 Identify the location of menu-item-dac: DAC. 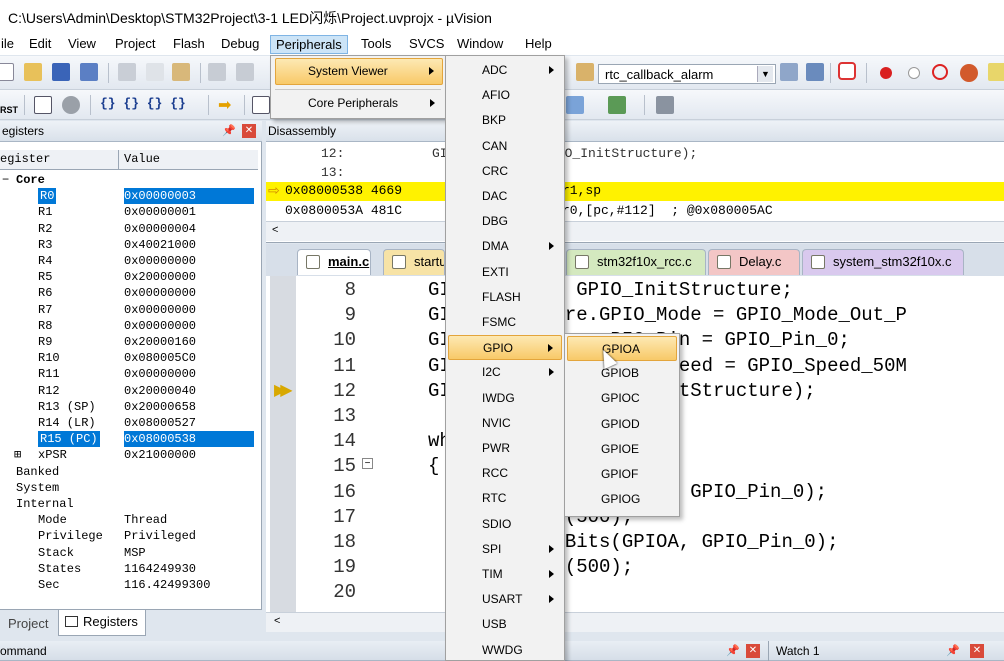
(505, 196).